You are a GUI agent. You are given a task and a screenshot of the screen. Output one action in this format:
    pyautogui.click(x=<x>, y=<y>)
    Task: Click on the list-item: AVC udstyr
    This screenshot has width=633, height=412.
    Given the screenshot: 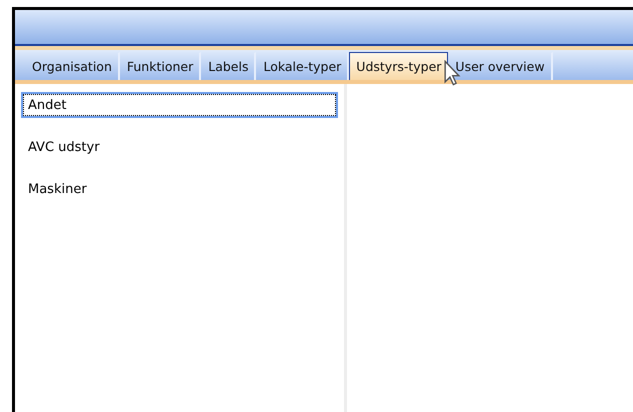 What is the action you would take?
    pyautogui.click(x=179, y=147)
    